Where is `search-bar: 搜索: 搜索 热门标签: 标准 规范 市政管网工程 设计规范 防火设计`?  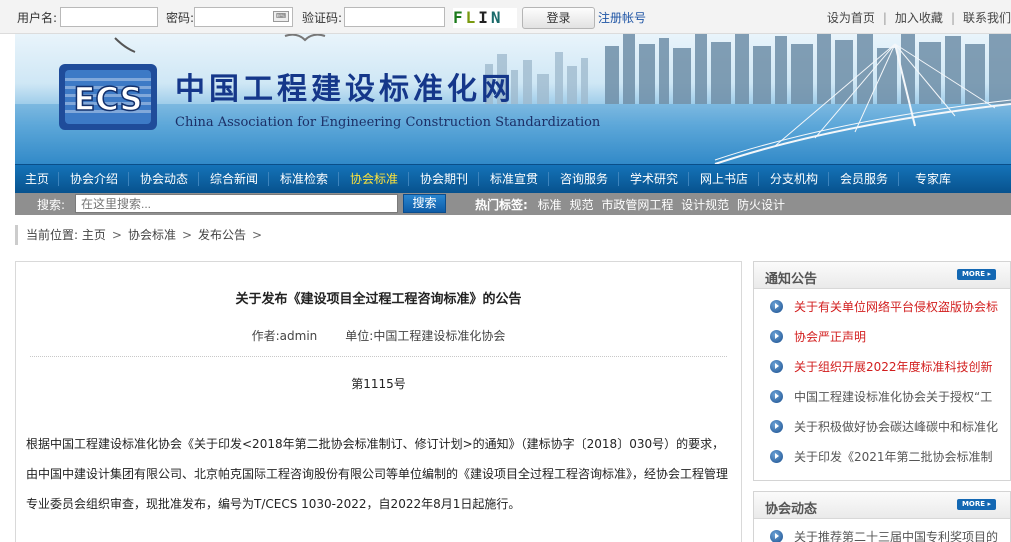 search-bar: 搜索: 搜索 热门标签: 标准 规范 市政管网工程 设计规范 防火设计 is located at coordinates (513, 204).